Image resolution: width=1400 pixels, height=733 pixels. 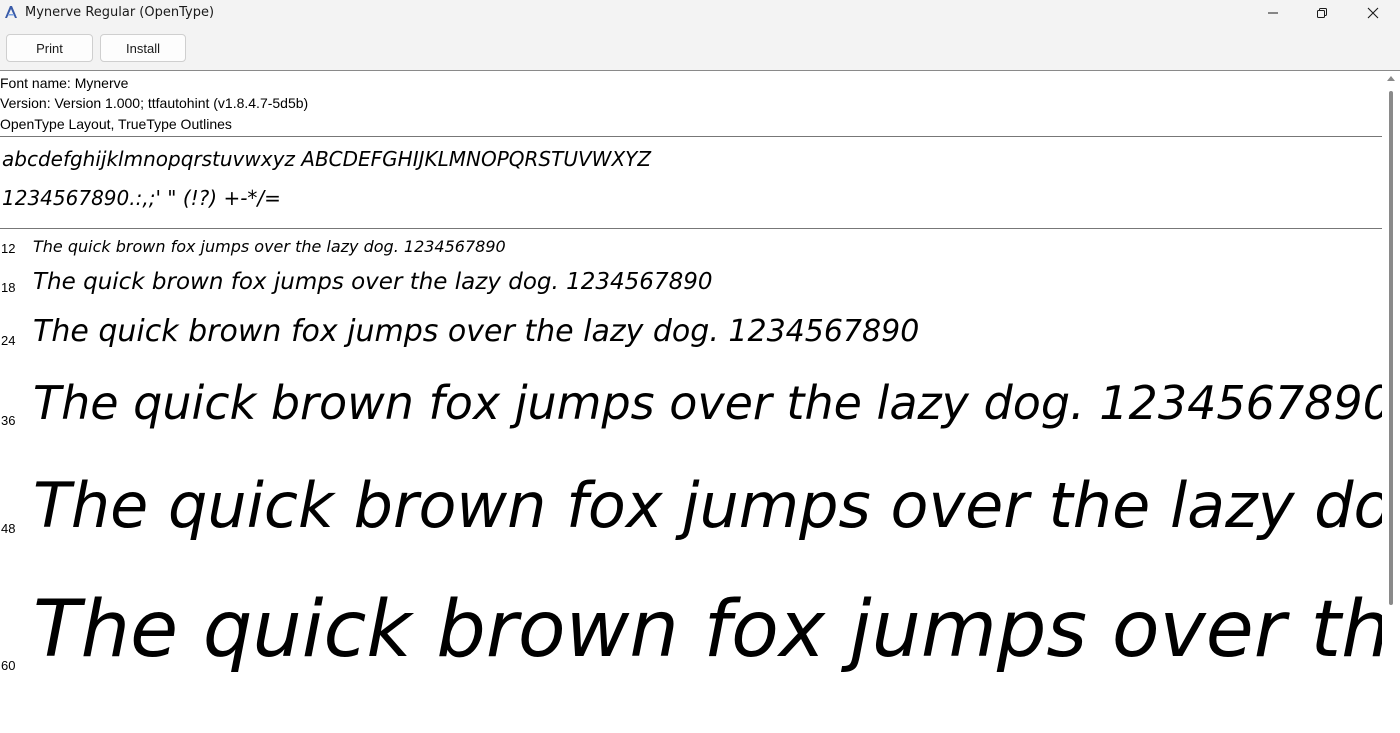 What do you see at coordinates (8, 420) in the screenshot?
I see `size-label-36: 36` at bounding box center [8, 420].